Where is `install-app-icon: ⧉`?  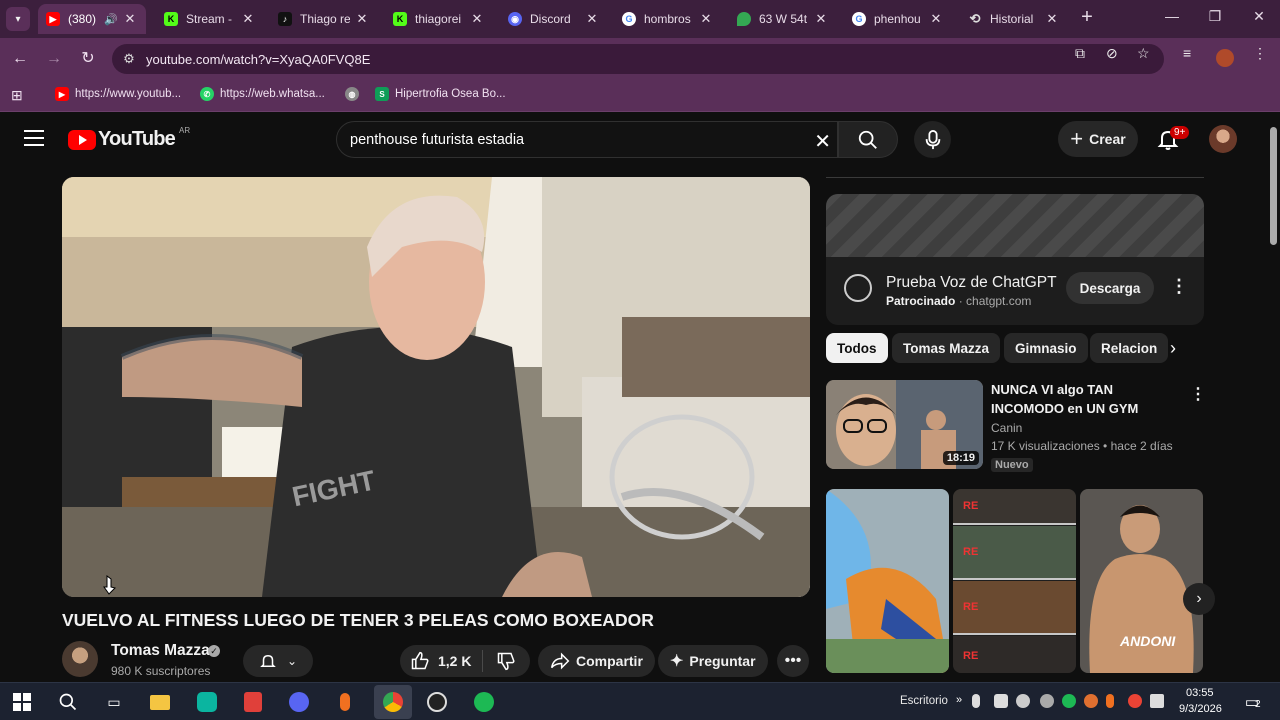
install-app-icon: ⧉ is located at coordinates (1080, 53).